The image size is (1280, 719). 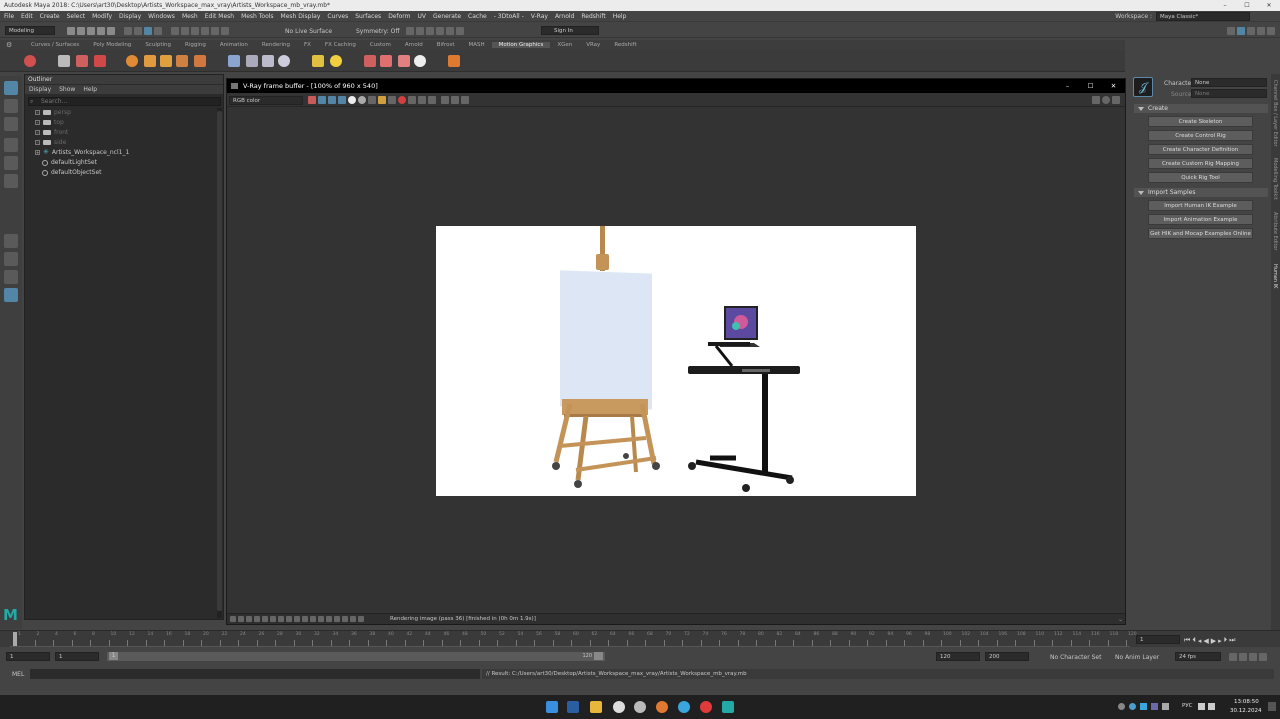 What do you see at coordinates (195, 31) in the screenshot?
I see `snap-point-icon` at bounding box center [195, 31].